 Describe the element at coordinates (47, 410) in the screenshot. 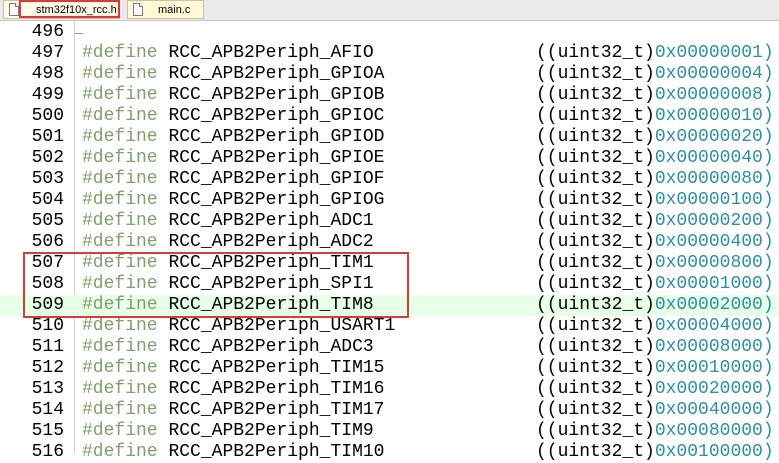

I see `line-number: 514` at that location.